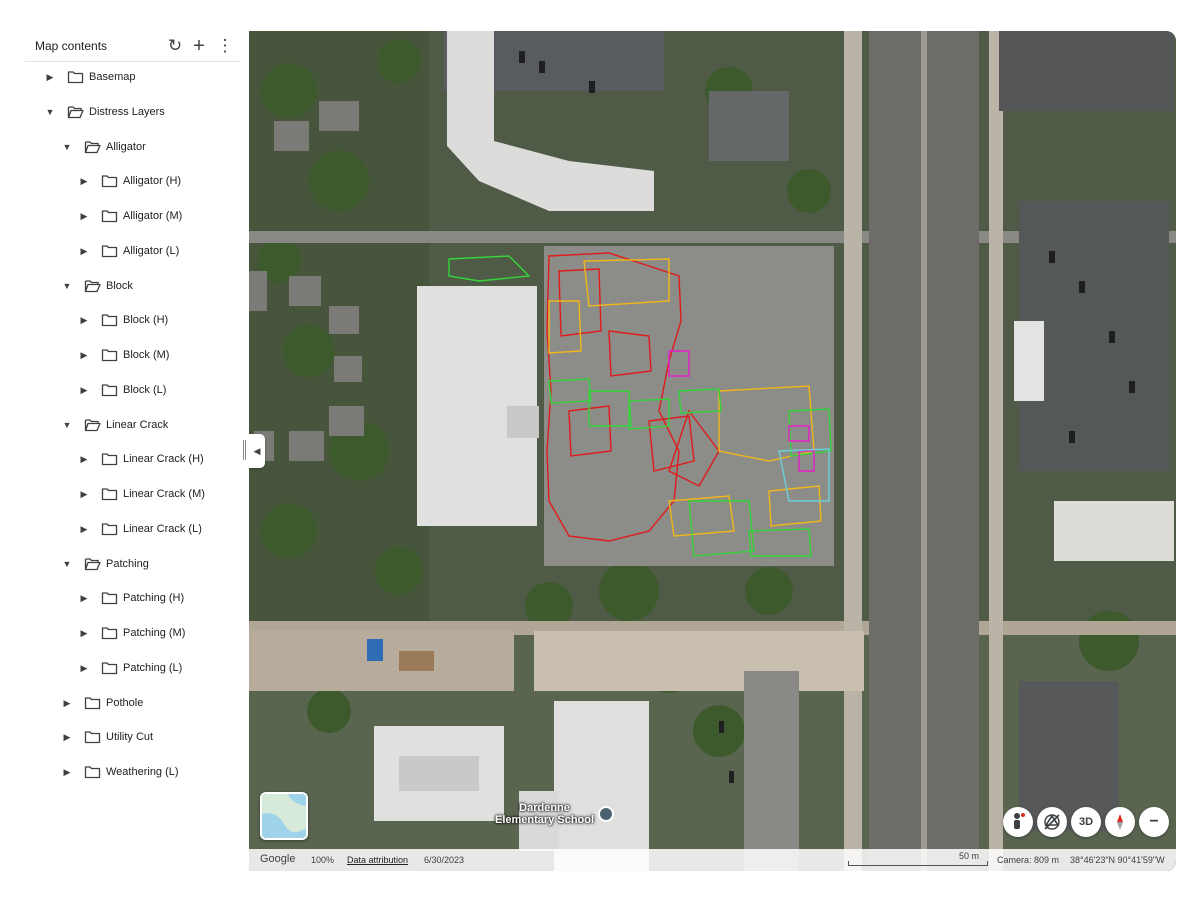  What do you see at coordinates (244, 450) in the screenshot?
I see `panel-resize-handle` at bounding box center [244, 450].